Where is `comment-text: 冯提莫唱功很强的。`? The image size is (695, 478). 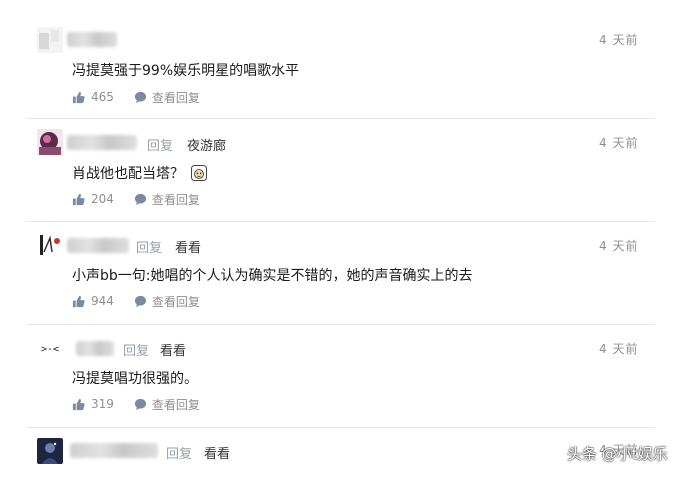 comment-text: 冯提莫唱功很强的。 is located at coordinates (135, 379).